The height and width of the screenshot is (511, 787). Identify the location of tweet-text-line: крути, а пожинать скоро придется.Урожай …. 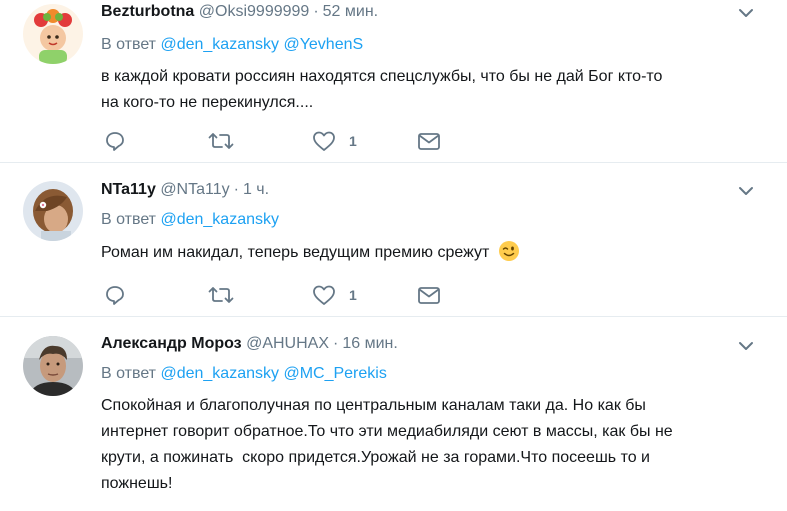
(375, 457).